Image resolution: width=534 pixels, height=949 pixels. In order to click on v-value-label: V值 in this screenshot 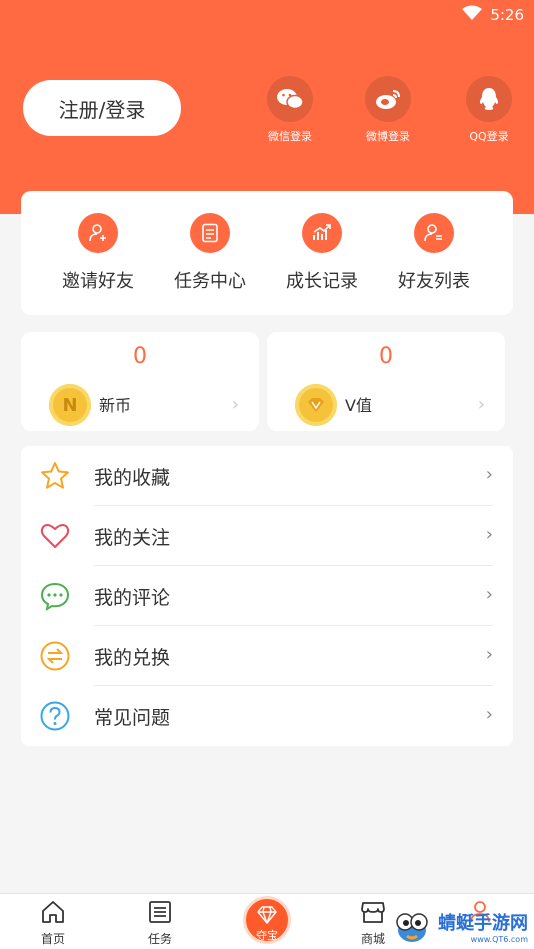, I will do `click(358, 405)`.